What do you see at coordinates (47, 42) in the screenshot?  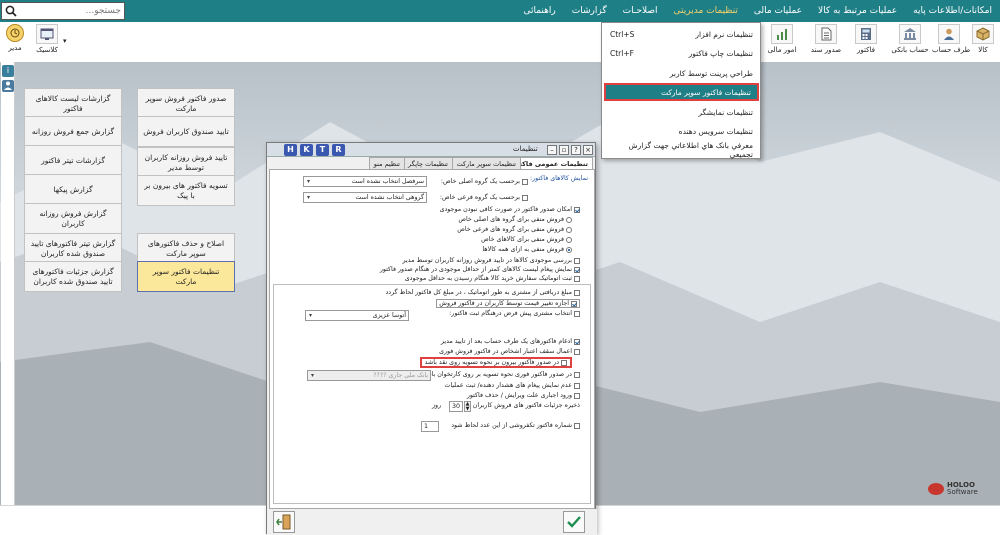 I see `toolbar-classic-button: کلاسیک` at bounding box center [47, 42].